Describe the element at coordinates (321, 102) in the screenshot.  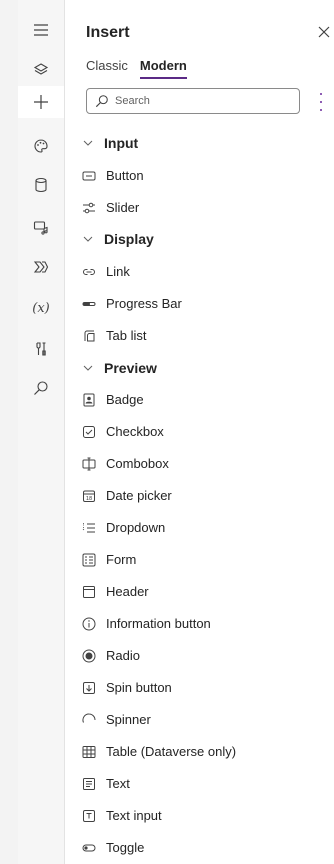
I see `more-options-icon` at that location.